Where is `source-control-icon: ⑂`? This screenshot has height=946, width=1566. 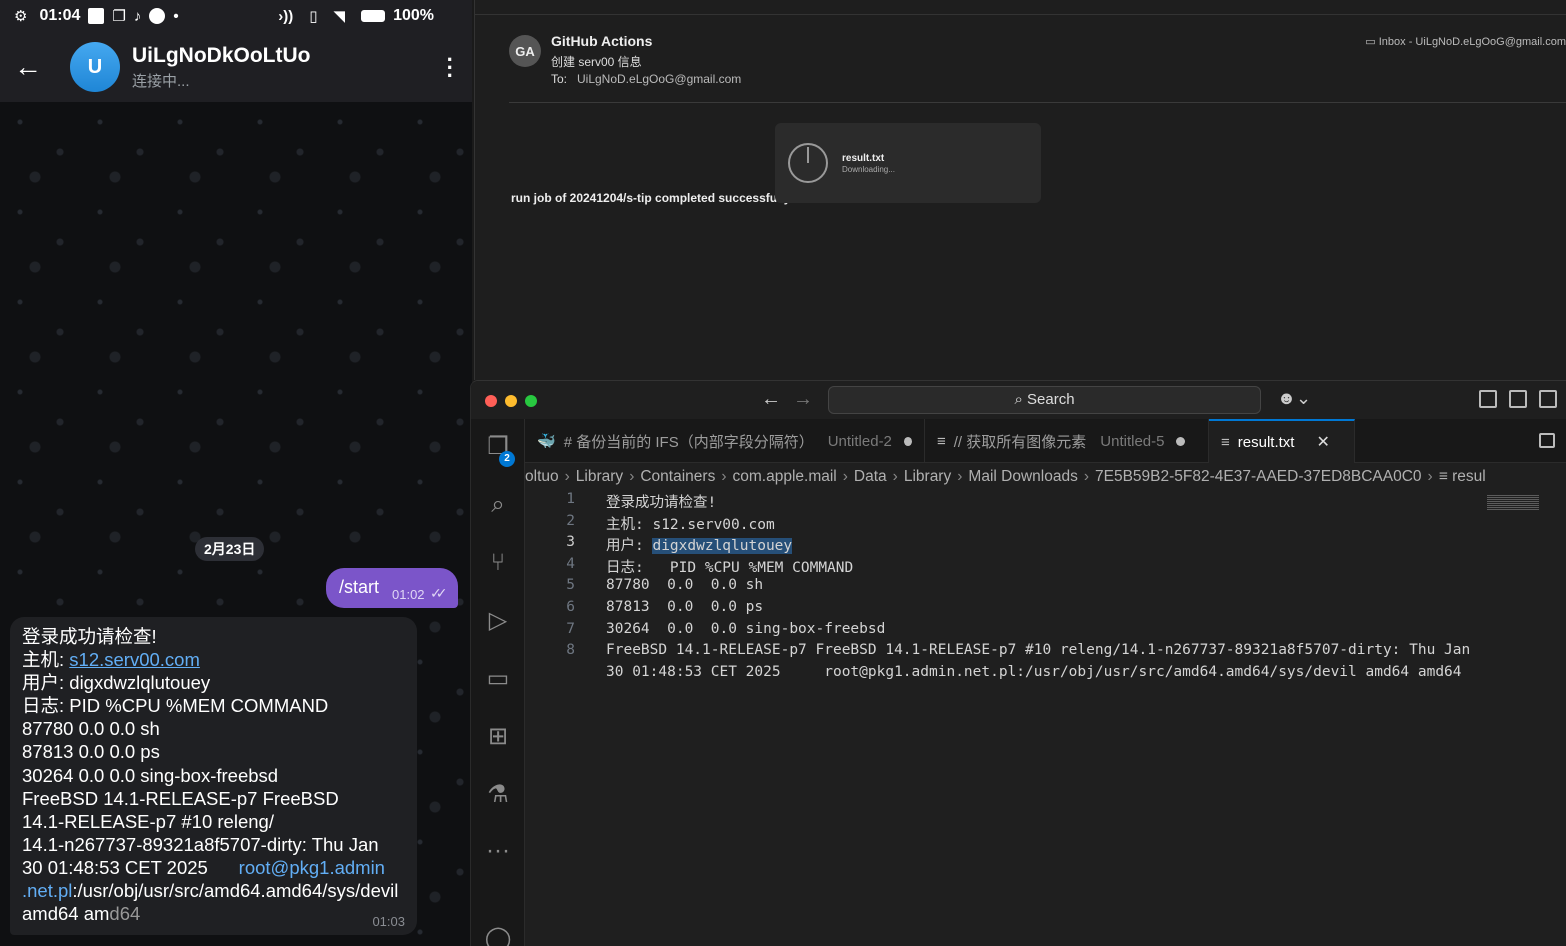
source-control-icon: ⑂ is located at coordinates (498, 563).